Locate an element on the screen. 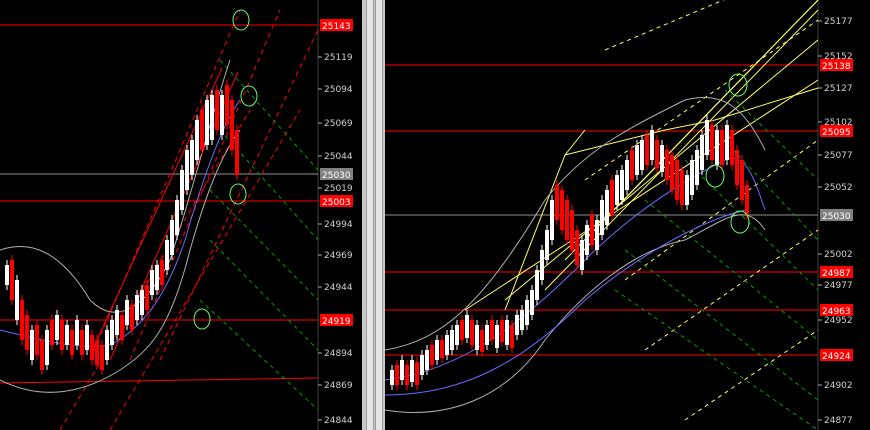 This screenshot has width=870, height=430. price-axis-label: 25019 is located at coordinates (338, 189).